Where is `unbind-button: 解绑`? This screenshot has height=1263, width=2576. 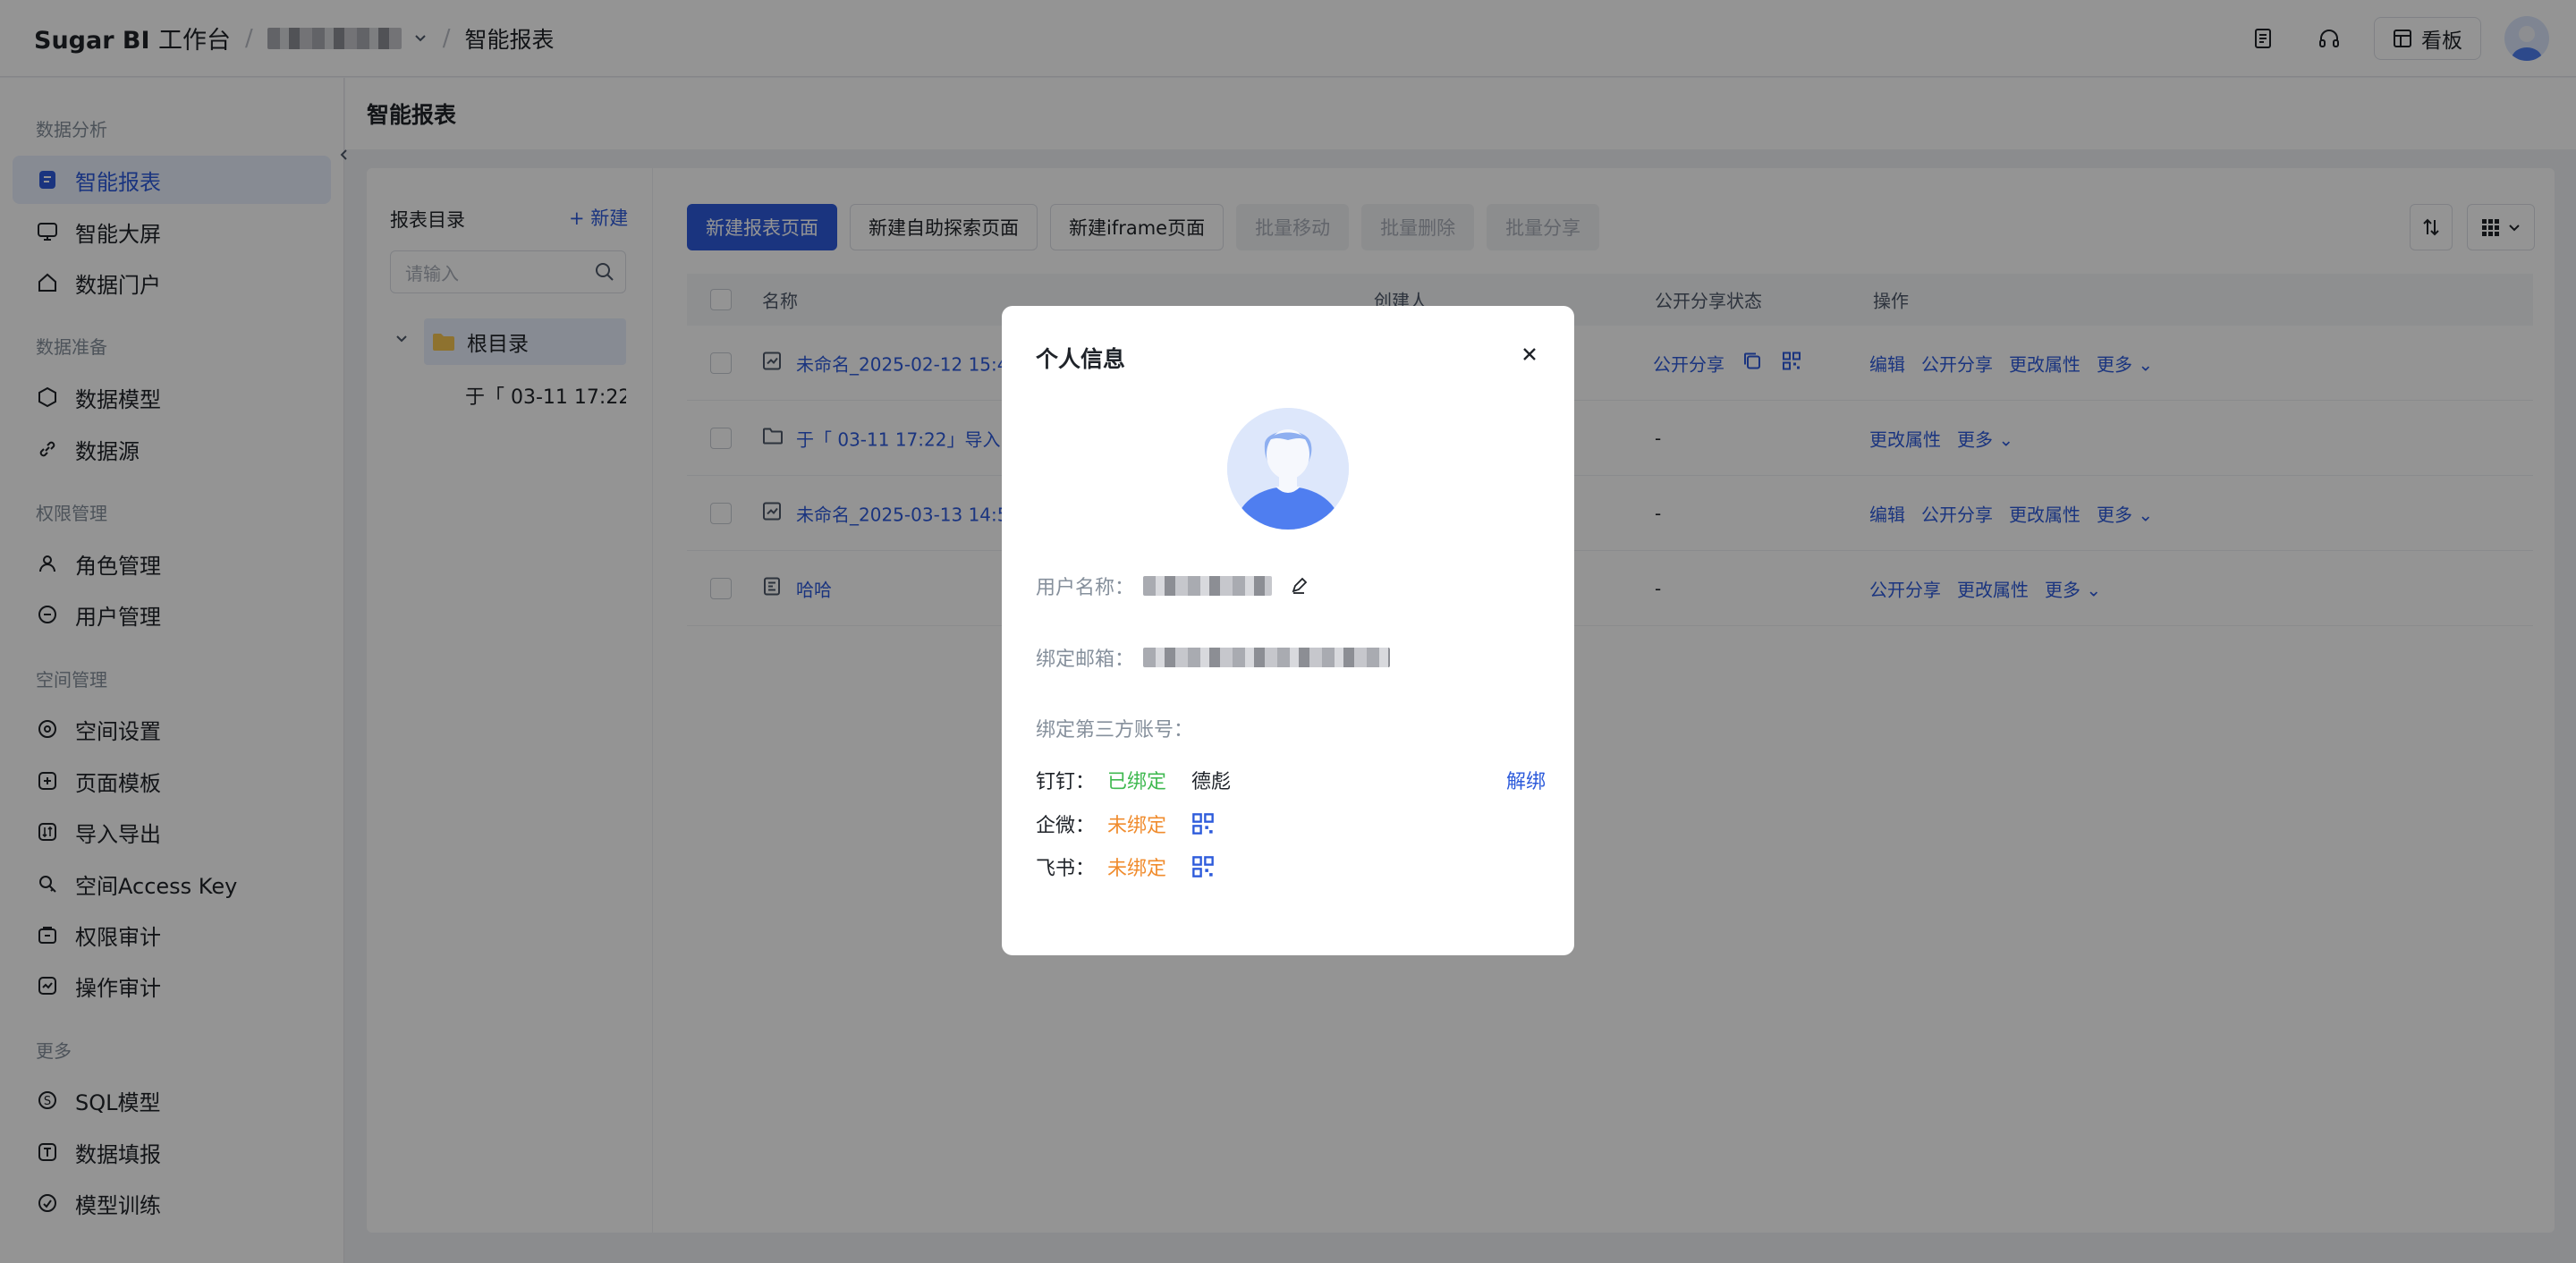
unbind-button: 解绑 is located at coordinates (1526, 780).